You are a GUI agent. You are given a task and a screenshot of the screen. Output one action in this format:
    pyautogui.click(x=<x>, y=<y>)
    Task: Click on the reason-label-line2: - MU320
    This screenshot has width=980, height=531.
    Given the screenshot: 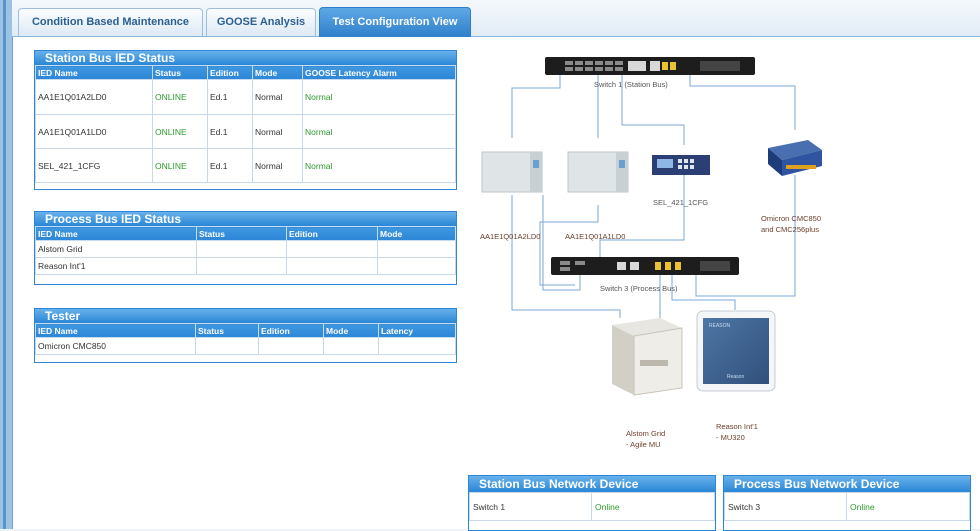 What is the action you would take?
    pyautogui.click(x=730, y=437)
    